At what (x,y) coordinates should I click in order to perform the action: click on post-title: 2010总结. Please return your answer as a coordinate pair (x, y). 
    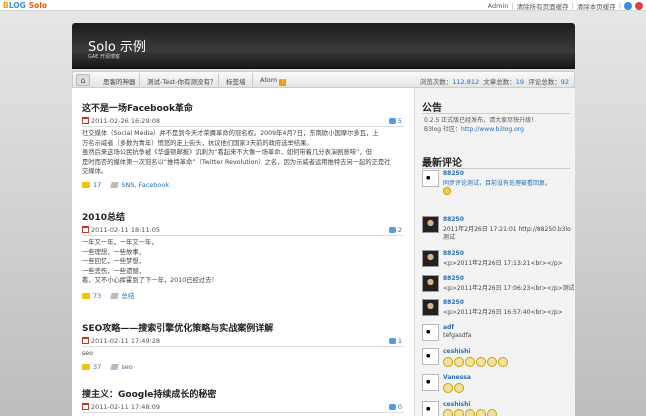
    Looking at the image, I should click on (243, 216).